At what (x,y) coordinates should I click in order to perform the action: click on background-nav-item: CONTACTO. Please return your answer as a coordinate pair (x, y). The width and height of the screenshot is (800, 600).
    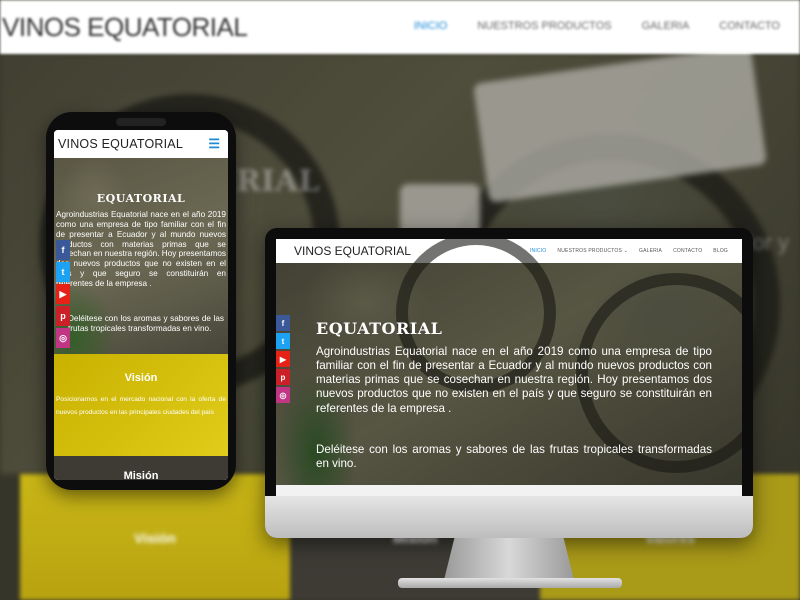
    Looking at the image, I should click on (749, 26).